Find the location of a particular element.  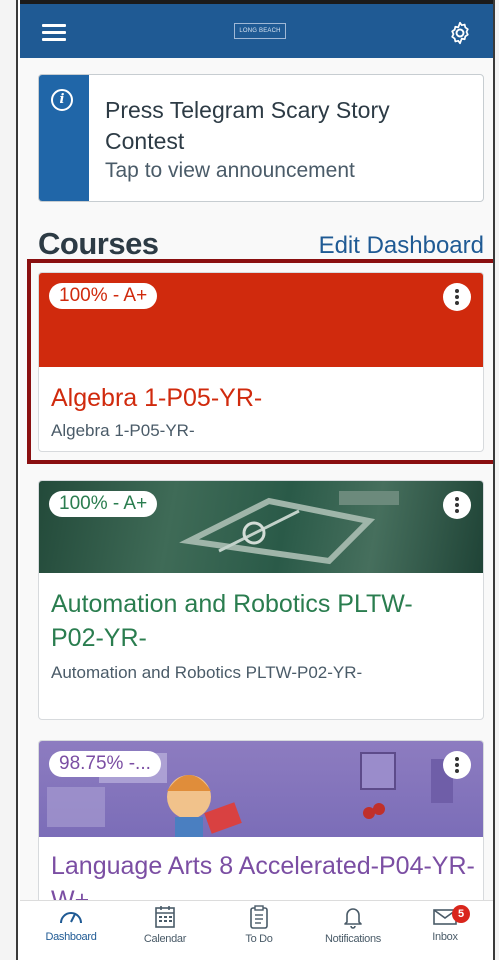

menu-icon is located at coordinates (54, 33).